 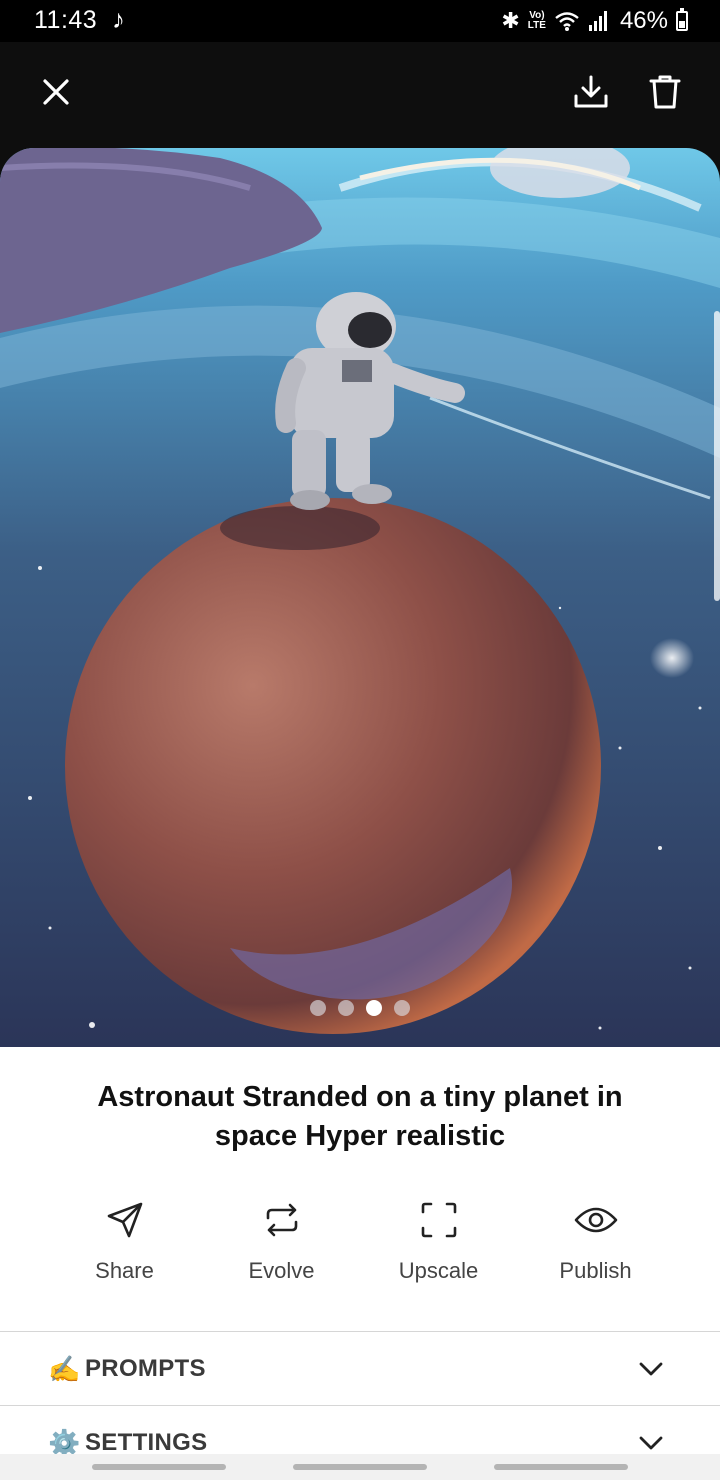 What do you see at coordinates (360, 95) in the screenshot?
I see `top-app-bar` at bounding box center [360, 95].